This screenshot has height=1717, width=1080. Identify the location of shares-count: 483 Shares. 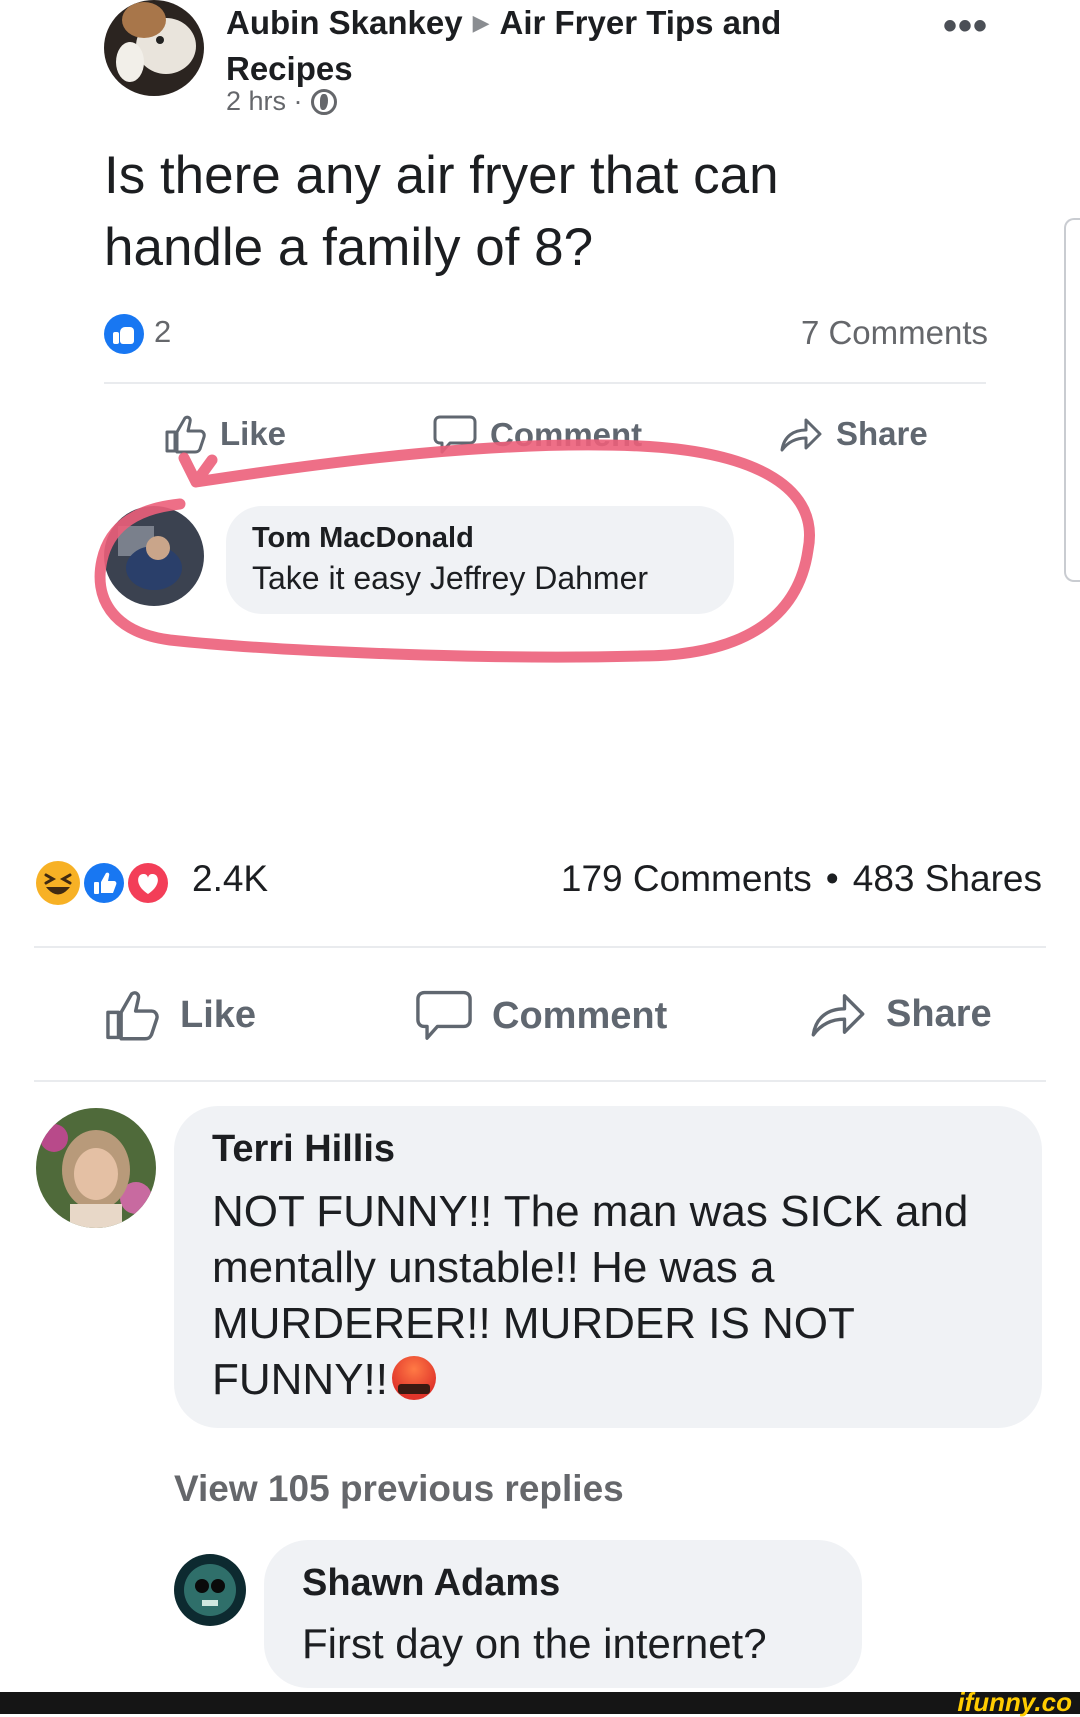
(947, 879).